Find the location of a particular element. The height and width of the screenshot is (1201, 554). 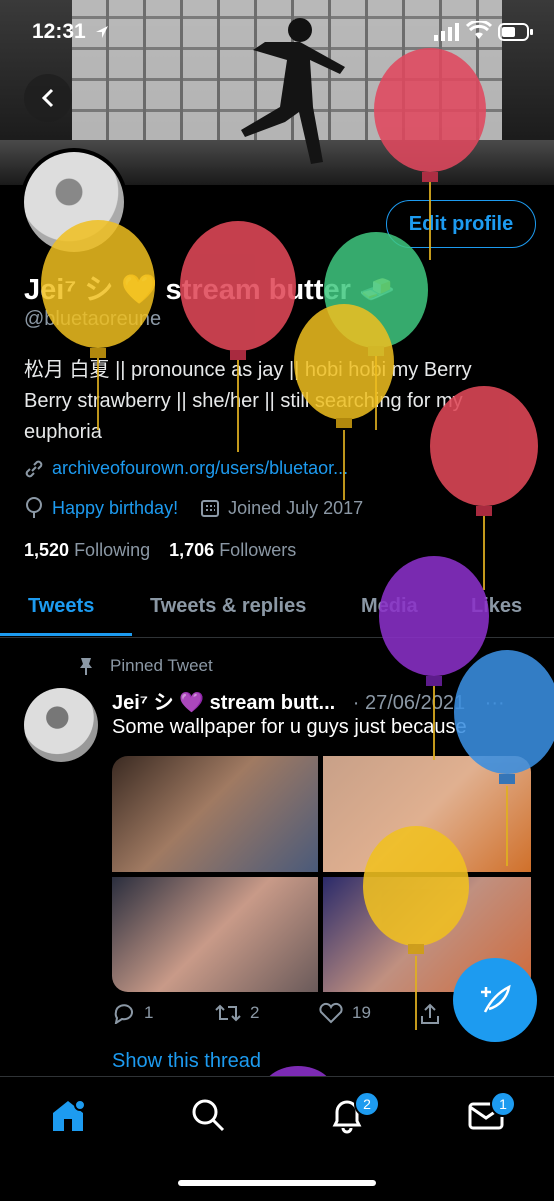

tweet-more-button: ··· is located at coordinates (495, 703).